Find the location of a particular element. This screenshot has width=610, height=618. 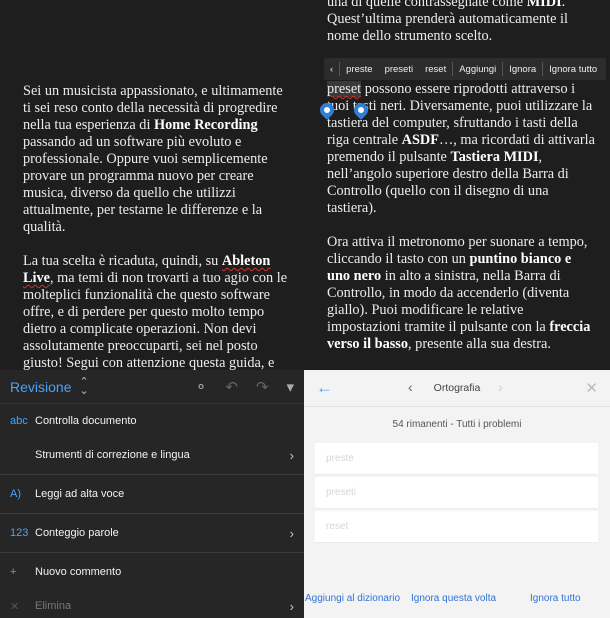

elimina-button: ✕ Elimina › is located at coordinates (152, 603).